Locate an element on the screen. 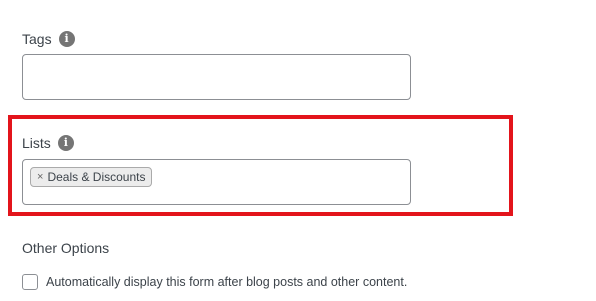 The height and width of the screenshot is (301, 596). auto-display-checkbox is located at coordinates (30, 282).